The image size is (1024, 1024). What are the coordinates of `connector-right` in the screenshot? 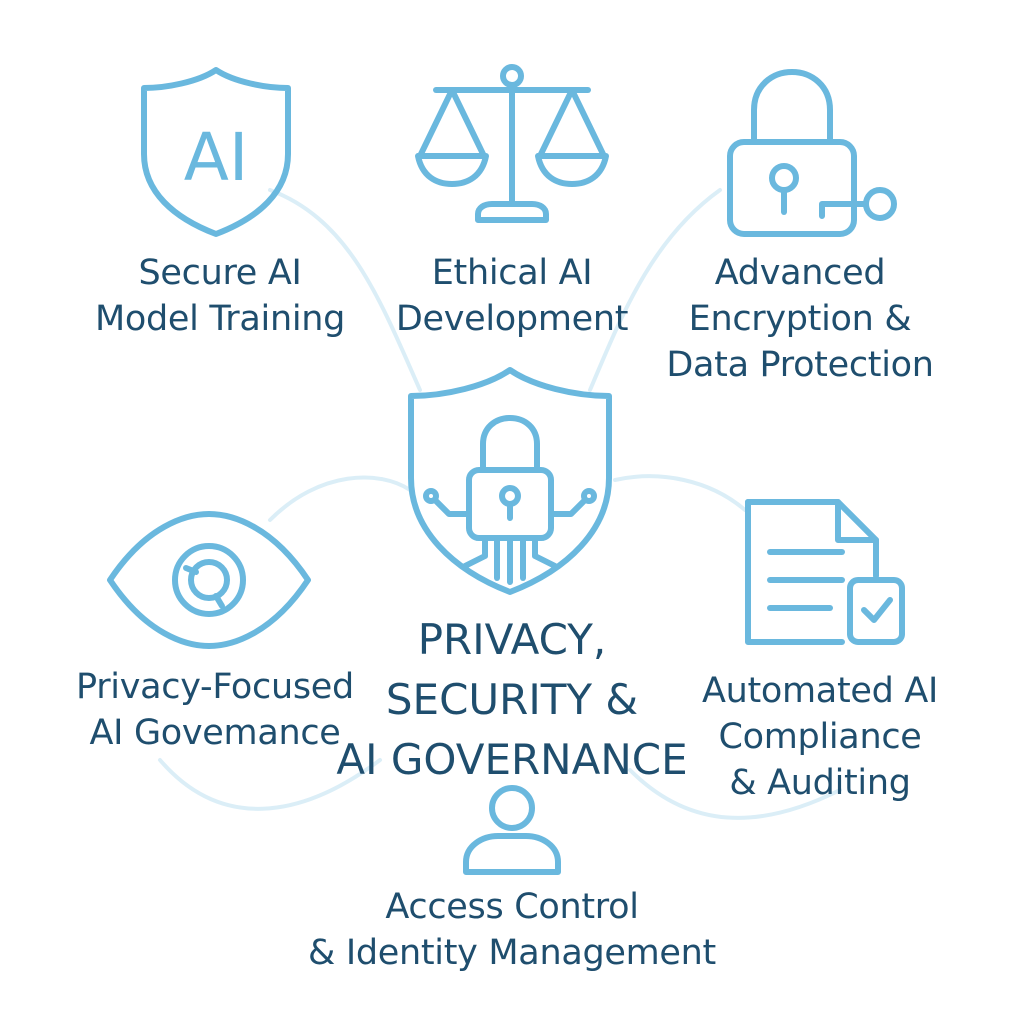 It's located at (680, 493).